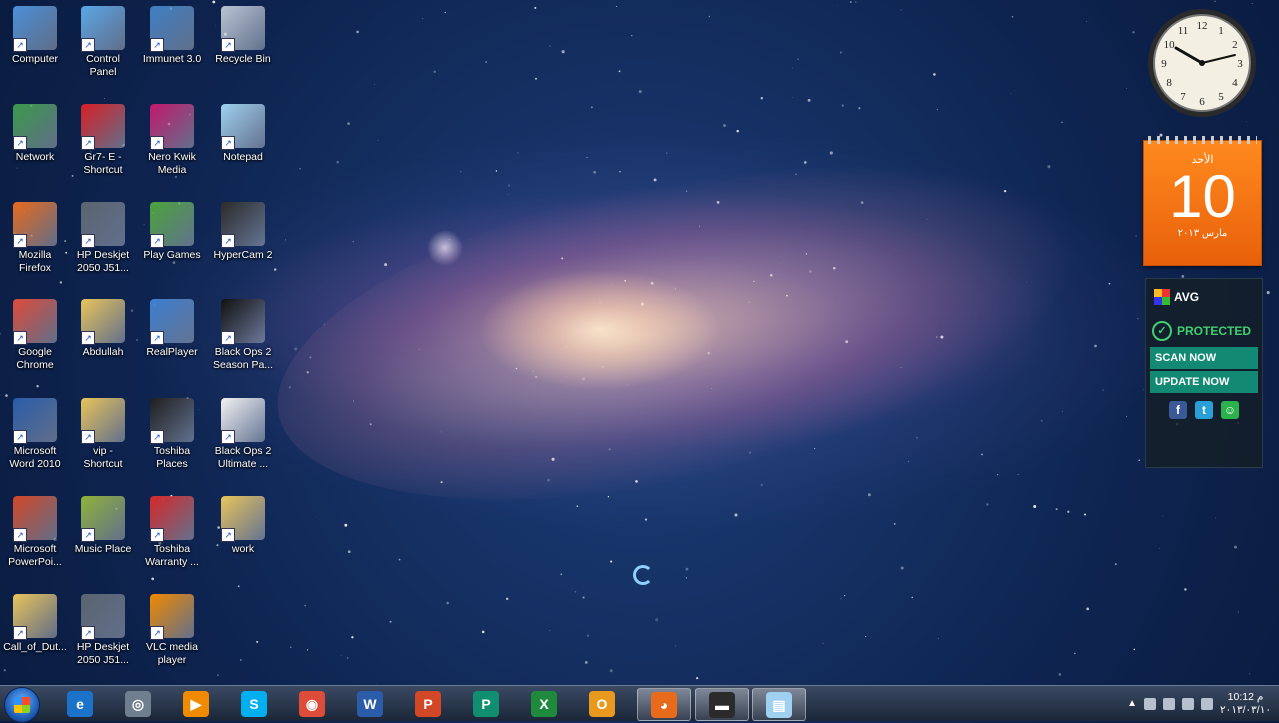 This screenshot has width=1279, height=723. What do you see at coordinates (103, 29) in the screenshot?
I see `control-panel-icon: ↗` at bounding box center [103, 29].